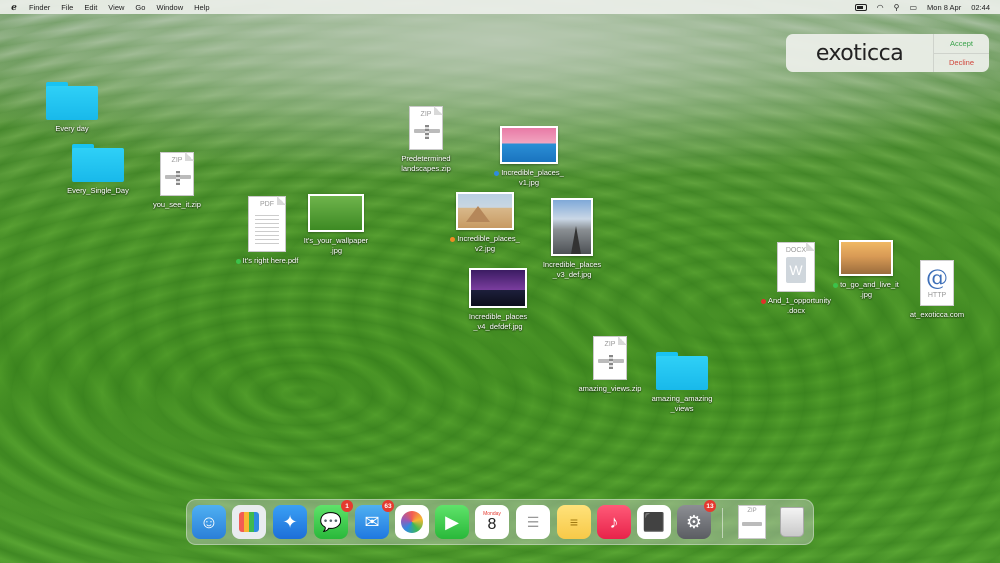  I want to click on file-label: It's_your_wallpaper .jpg, so click(336, 245).